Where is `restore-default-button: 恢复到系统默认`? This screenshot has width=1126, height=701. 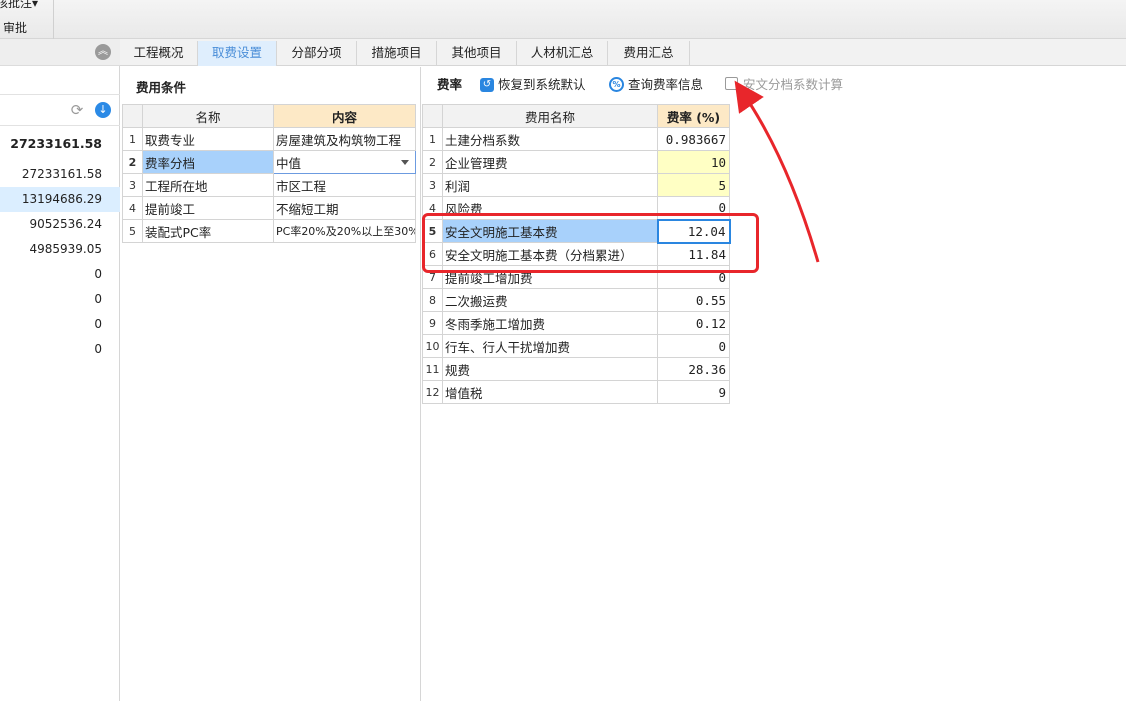 restore-default-button: 恢复到系统默认 is located at coordinates (542, 85).